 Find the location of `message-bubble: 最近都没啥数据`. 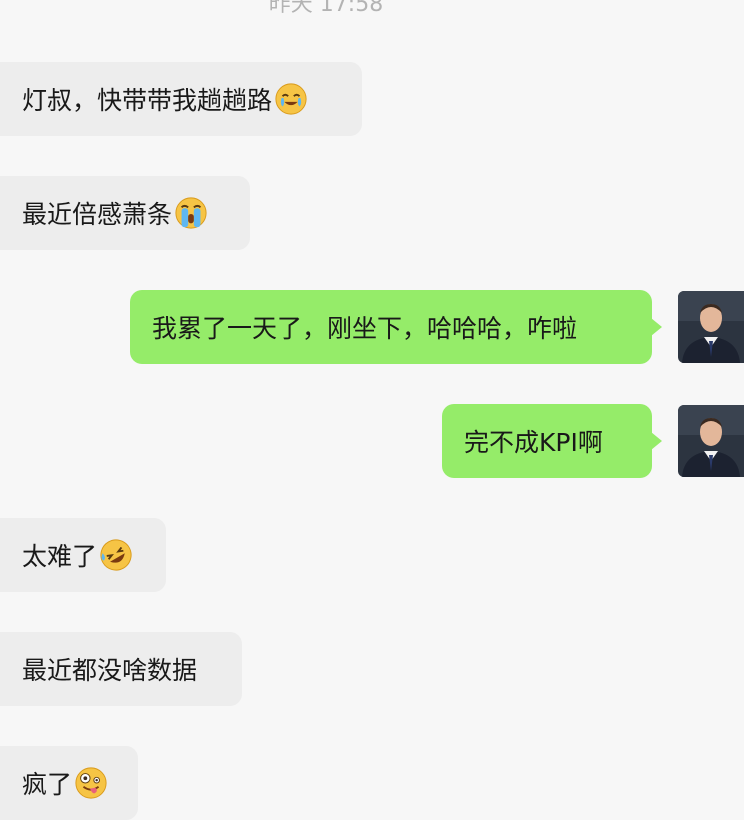

message-bubble: 最近都没啥数据 is located at coordinates (121, 669).